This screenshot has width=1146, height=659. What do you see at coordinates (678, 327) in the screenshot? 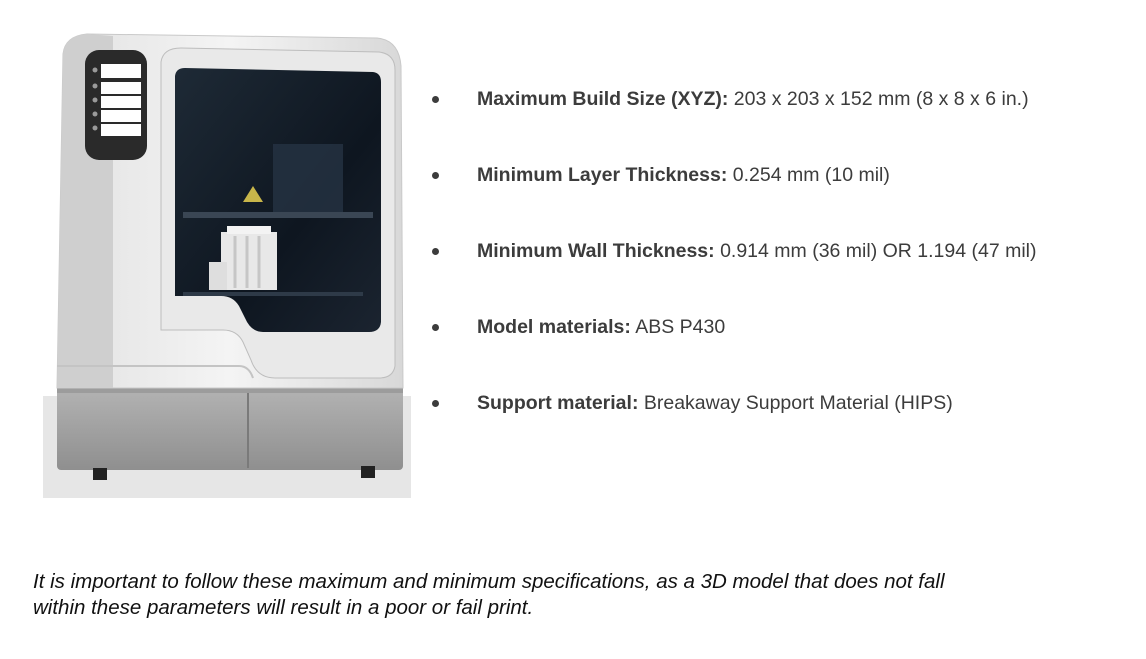
I see `spec-value: ABS P430` at bounding box center [678, 327].